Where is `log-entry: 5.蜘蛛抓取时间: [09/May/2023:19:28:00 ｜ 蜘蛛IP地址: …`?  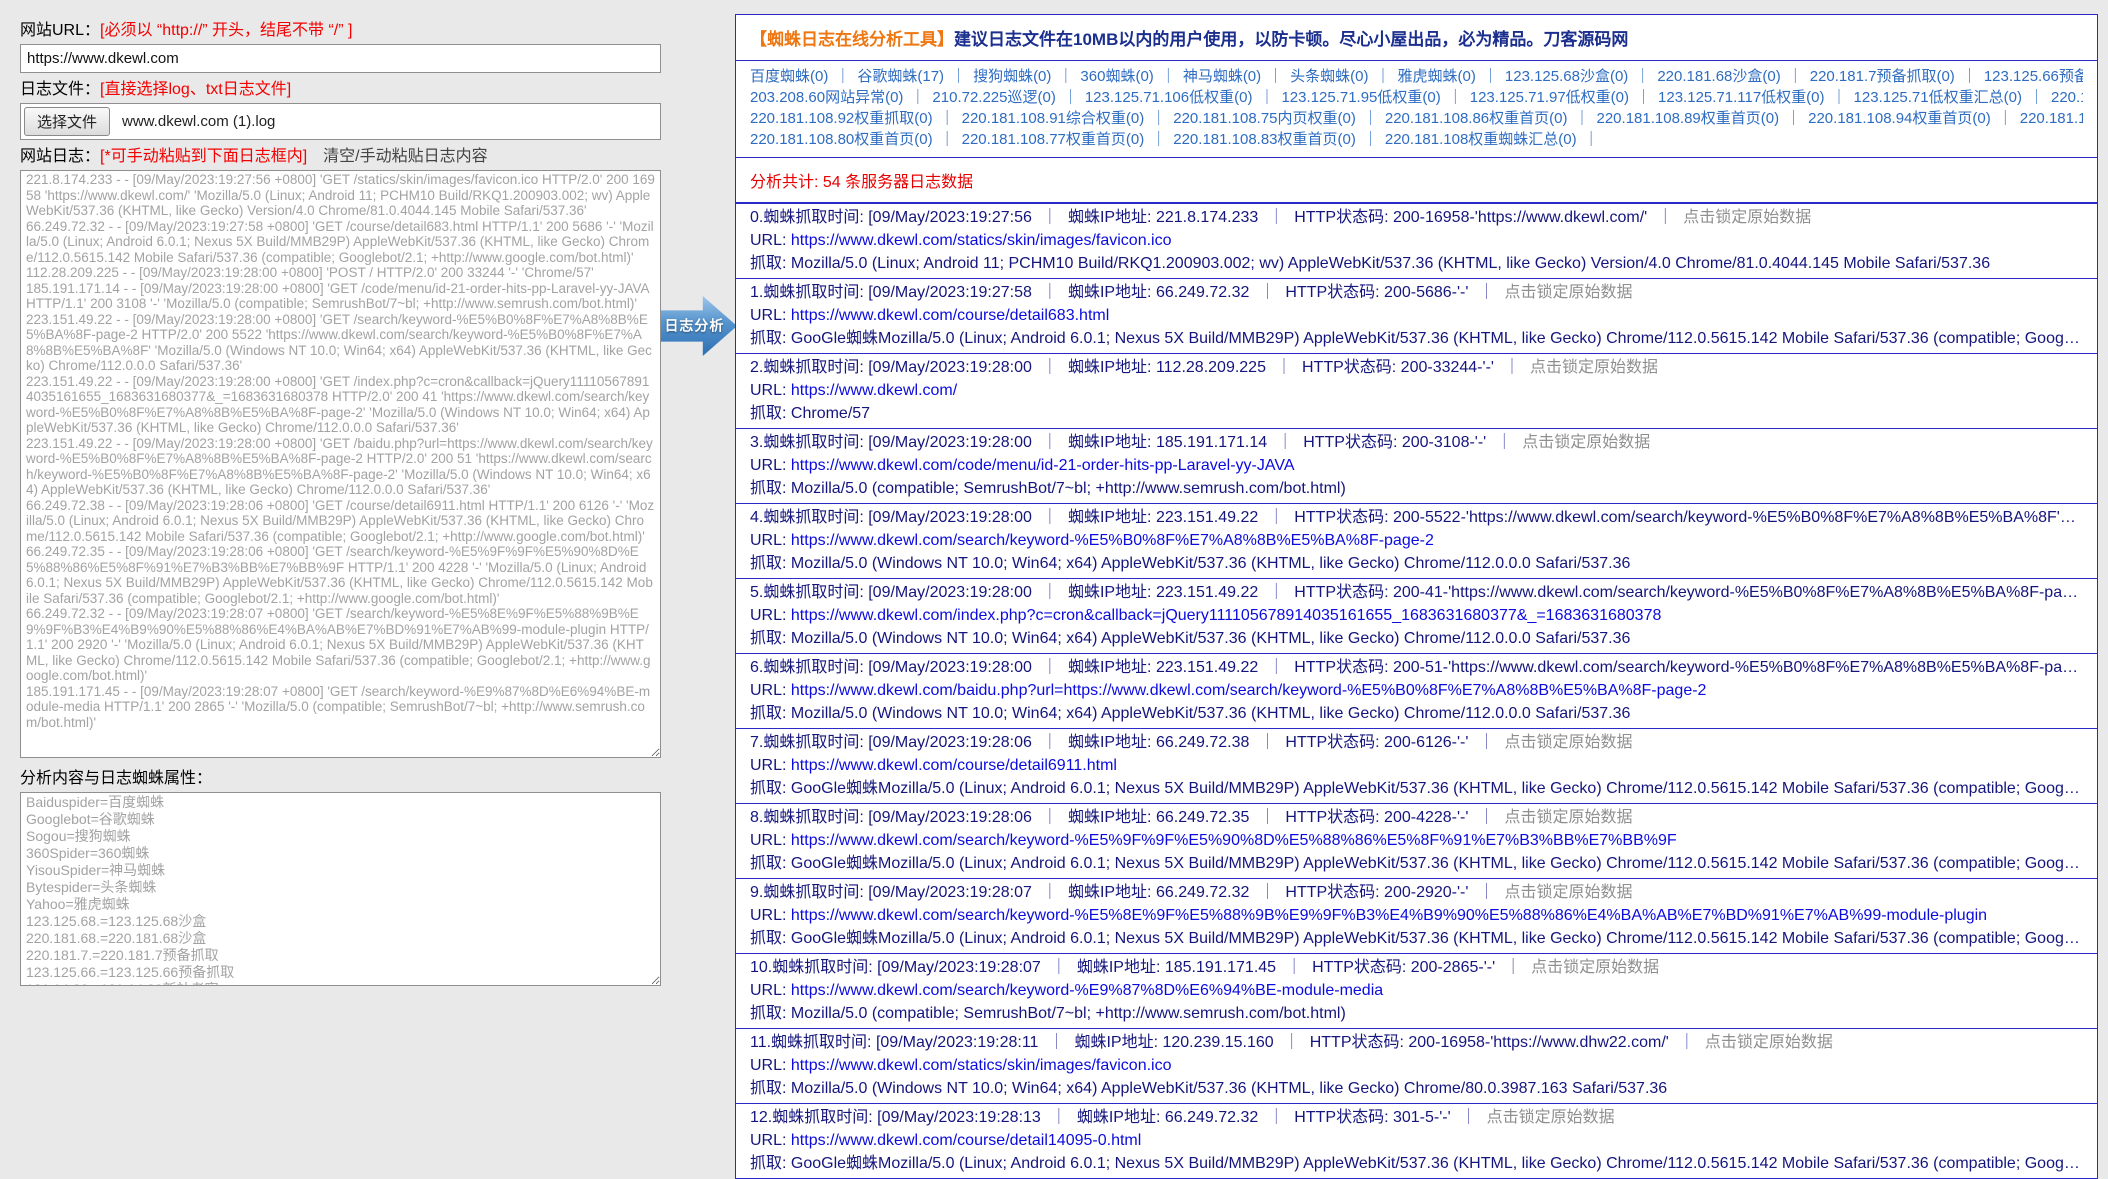 log-entry: 5.蜘蛛抓取时间: [09/May/2023:19:28:00 ｜ 蜘蛛IP地址: … is located at coordinates (1416, 616).